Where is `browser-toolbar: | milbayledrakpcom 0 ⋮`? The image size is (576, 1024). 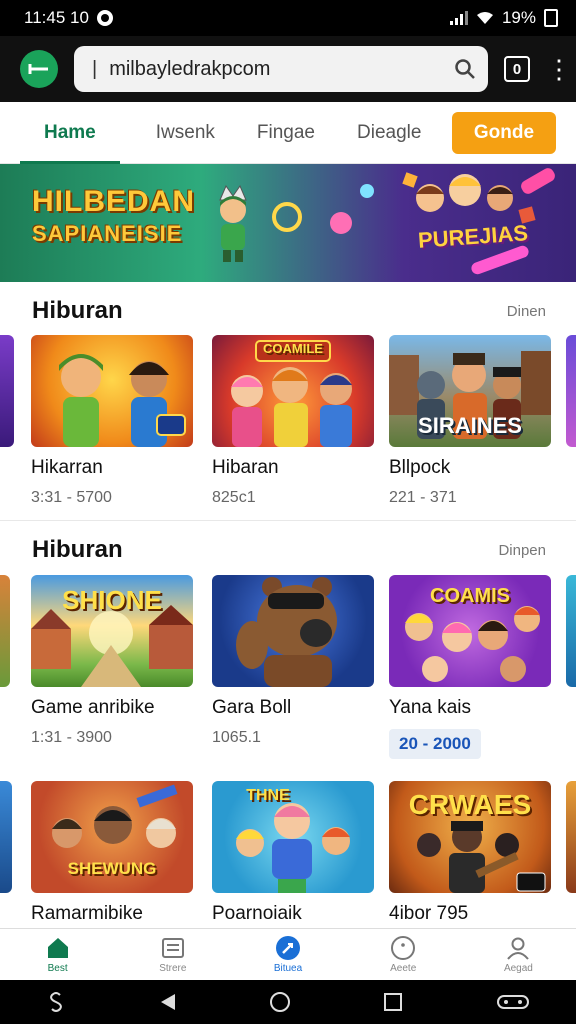
browser-toolbar: | milbayledrakpcom 0 ⋮ is located at coordinates (288, 69).